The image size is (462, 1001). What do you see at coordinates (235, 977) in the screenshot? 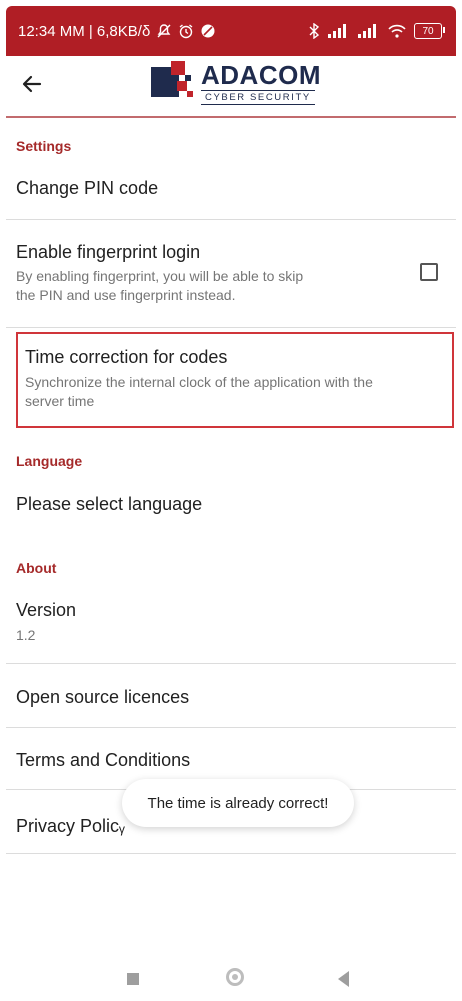
I see `home-icon` at bounding box center [235, 977].